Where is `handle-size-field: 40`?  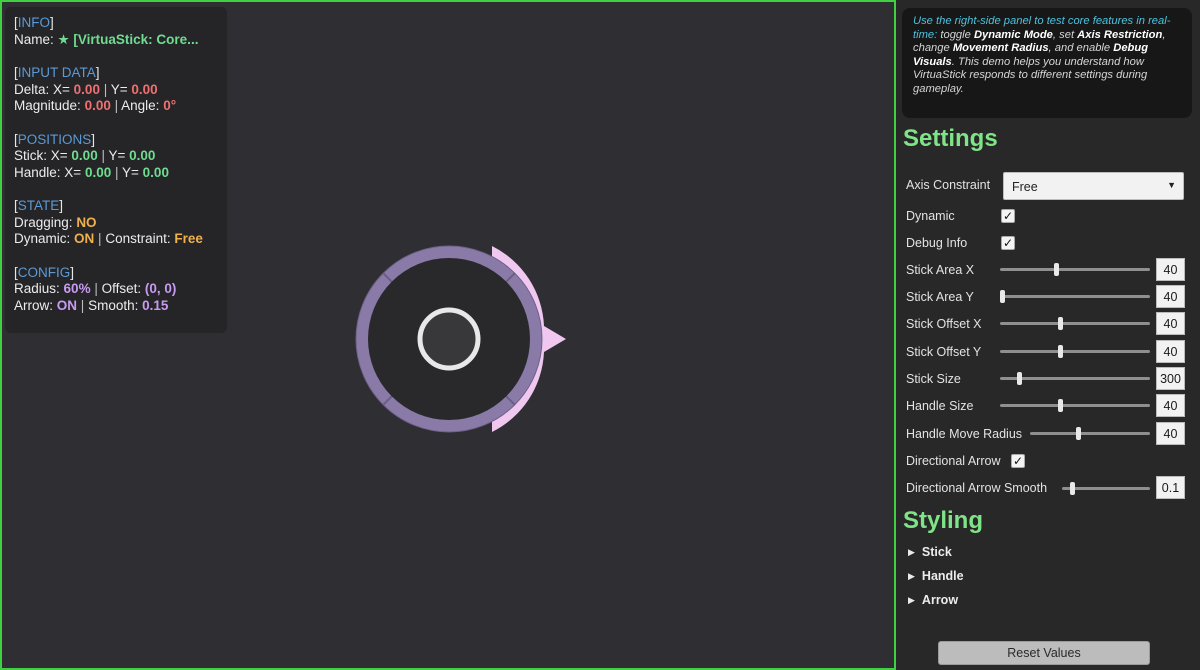 handle-size-field: 40 is located at coordinates (1170, 405).